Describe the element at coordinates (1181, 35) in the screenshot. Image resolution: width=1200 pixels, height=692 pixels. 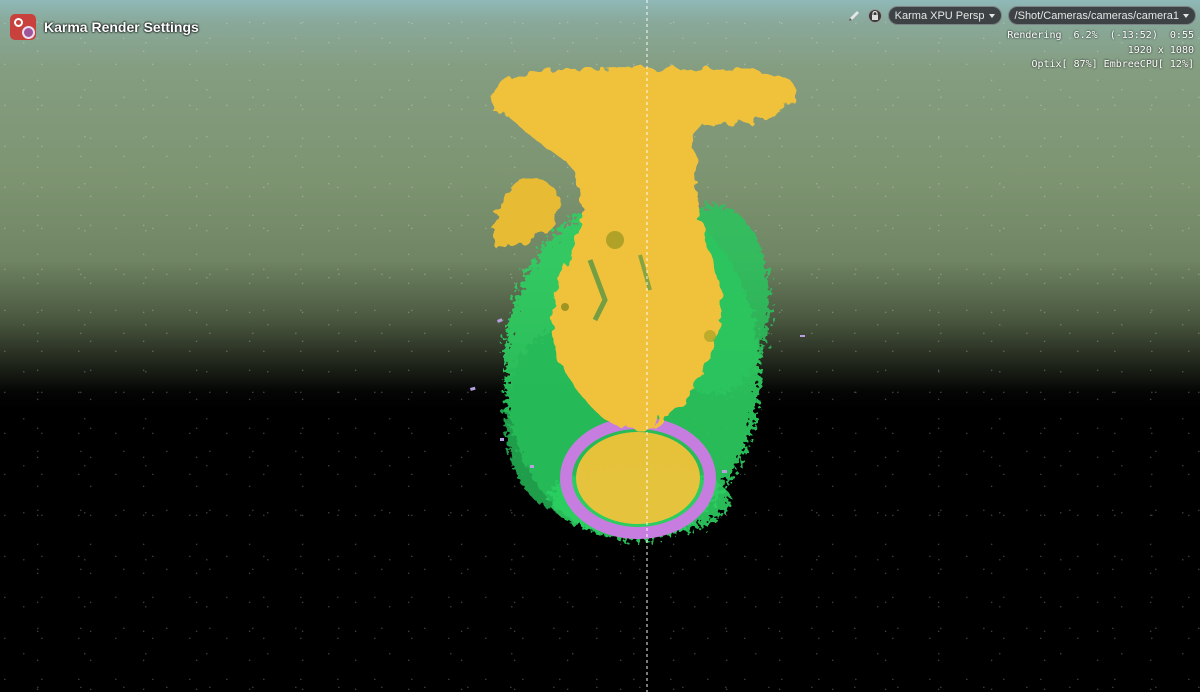
I see `render-elapsed: 0:55` at that location.